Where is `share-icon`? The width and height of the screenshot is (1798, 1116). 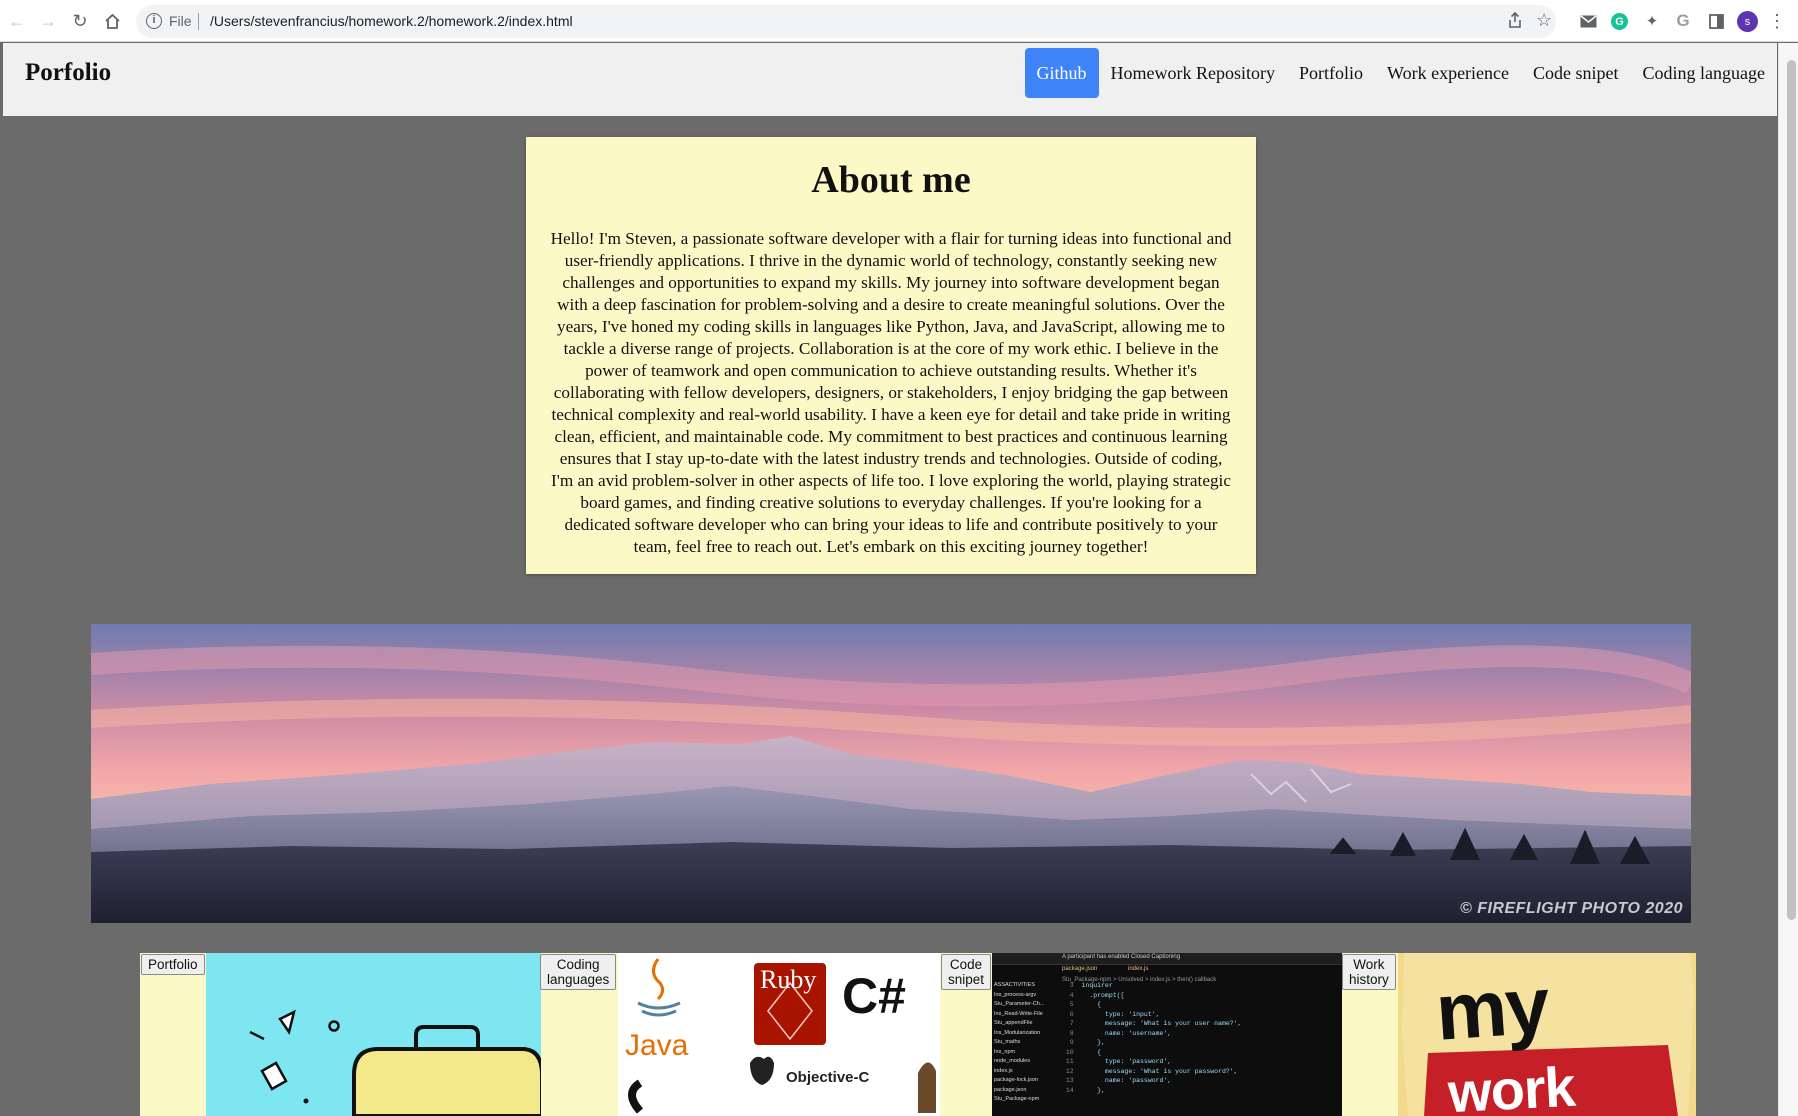
share-icon is located at coordinates (1515, 22).